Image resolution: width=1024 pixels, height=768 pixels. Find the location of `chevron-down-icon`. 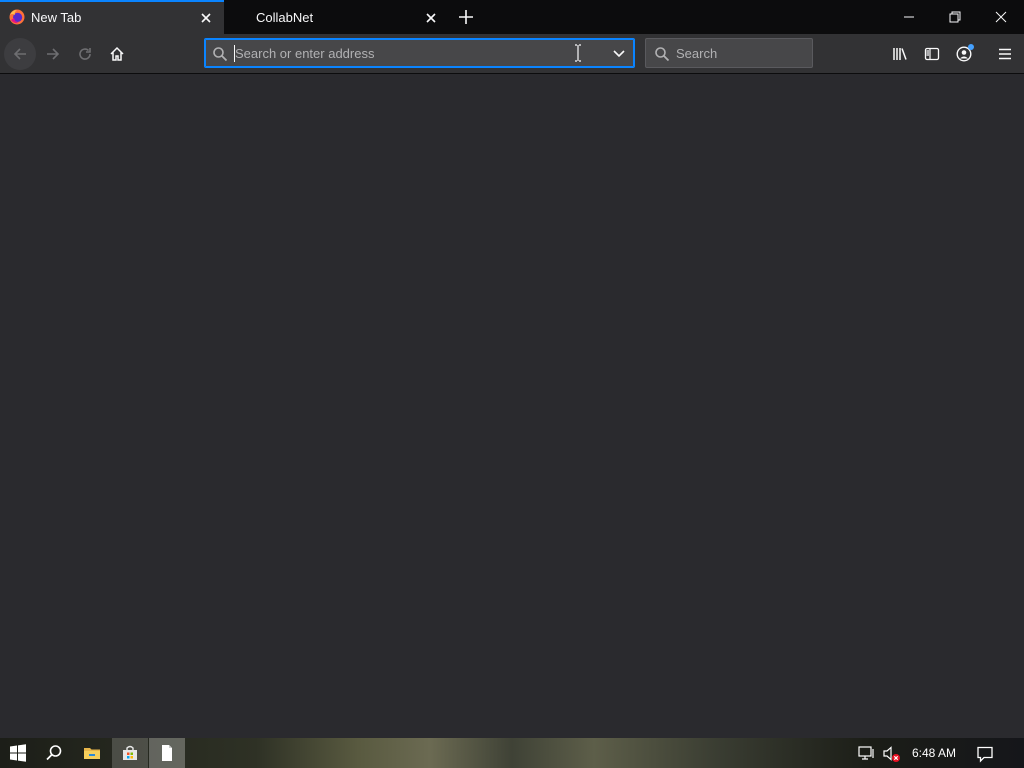

chevron-down-icon is located at coordinates (619, 55).